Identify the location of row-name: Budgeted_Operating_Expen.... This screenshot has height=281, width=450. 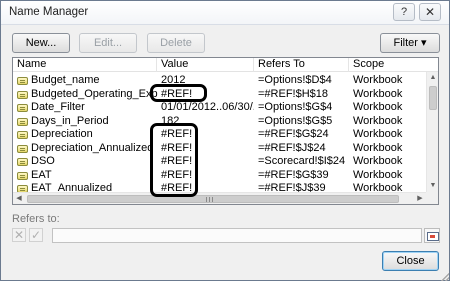
(94, 93).